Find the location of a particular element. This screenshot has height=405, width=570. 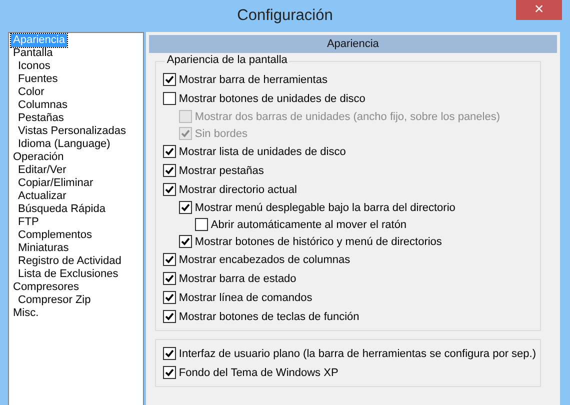

tree-item: Complementos is located at coordinates (55, 235).